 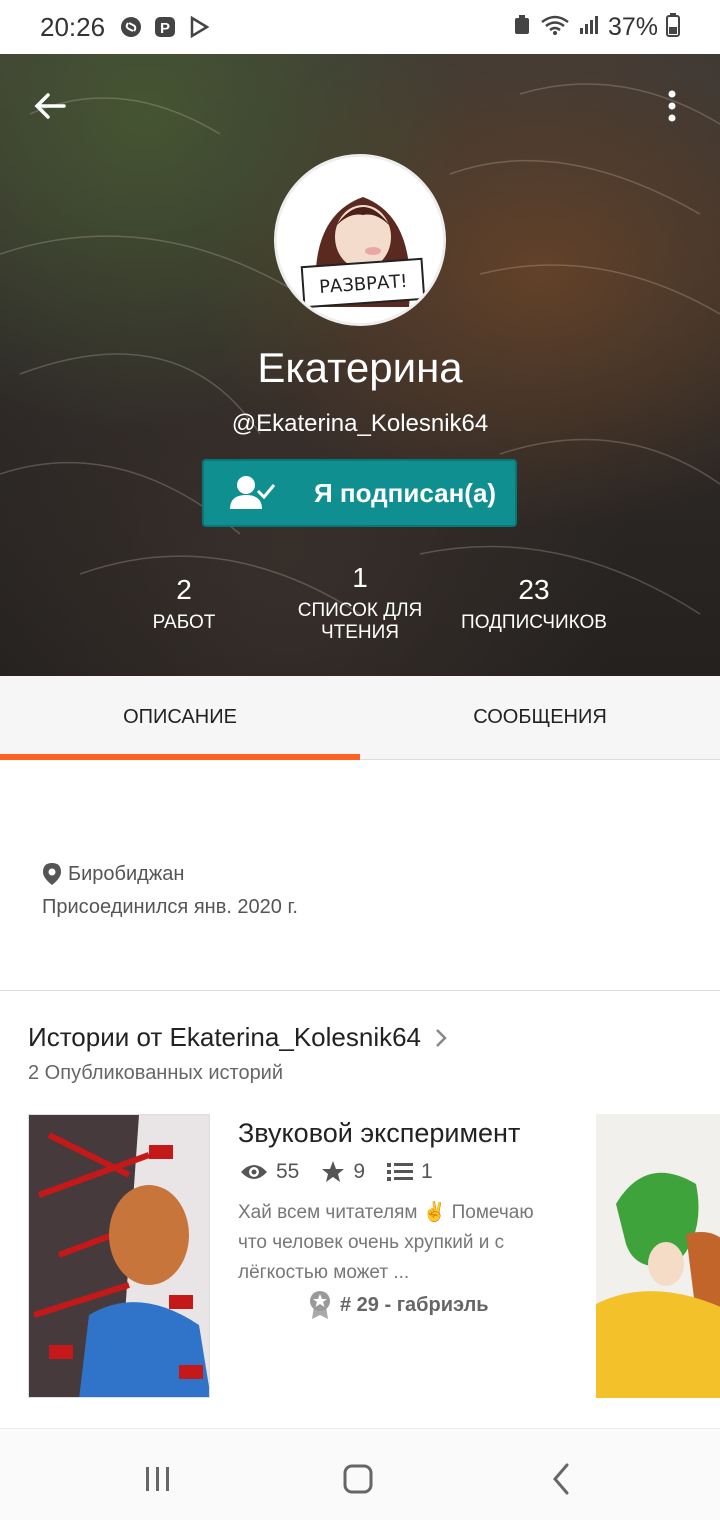 I want to click on p-app-icon: P, so click(x=165, y=27).